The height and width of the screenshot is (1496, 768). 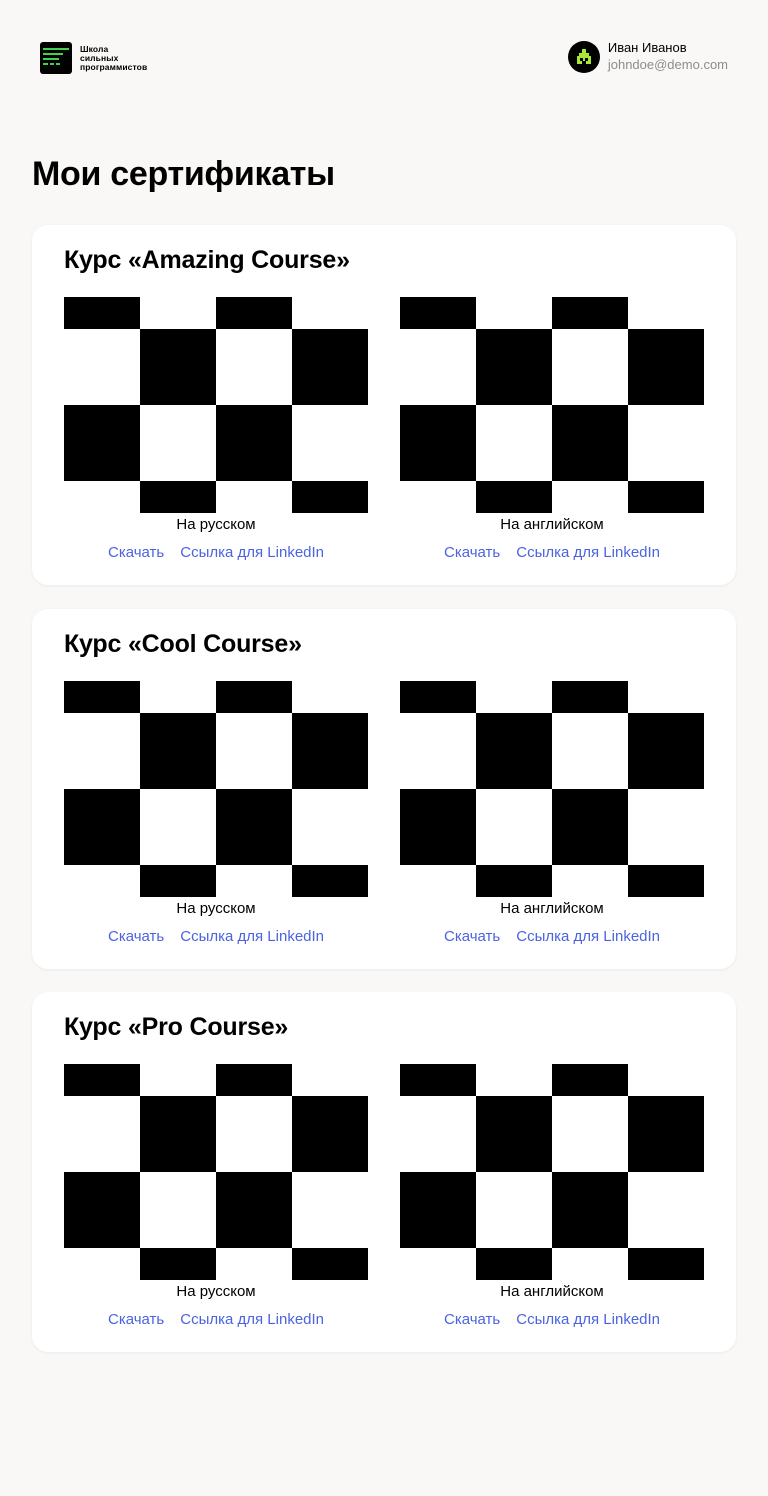 I want to click on course-title: Курс «Amazing Course», so click(x=207, y=260).